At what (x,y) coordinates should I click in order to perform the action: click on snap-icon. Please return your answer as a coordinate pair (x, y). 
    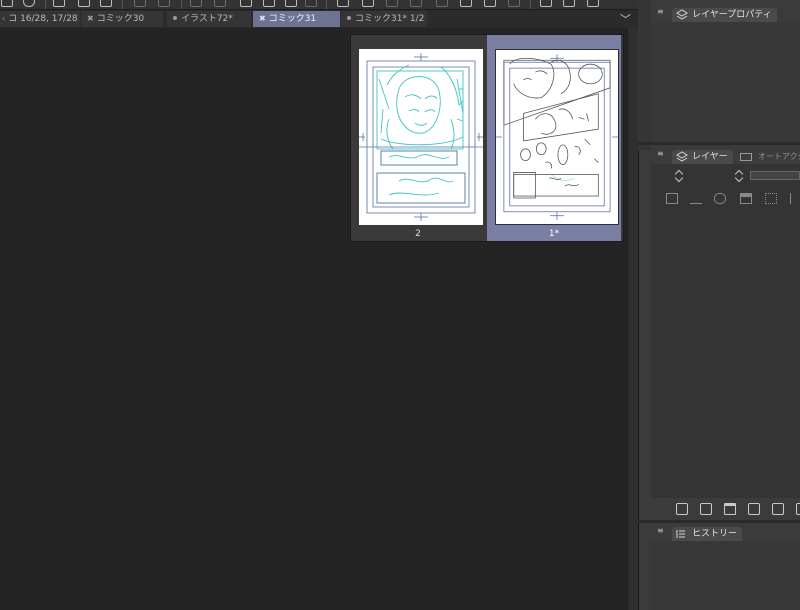
    Looking at the image, I should click on (311, 3).